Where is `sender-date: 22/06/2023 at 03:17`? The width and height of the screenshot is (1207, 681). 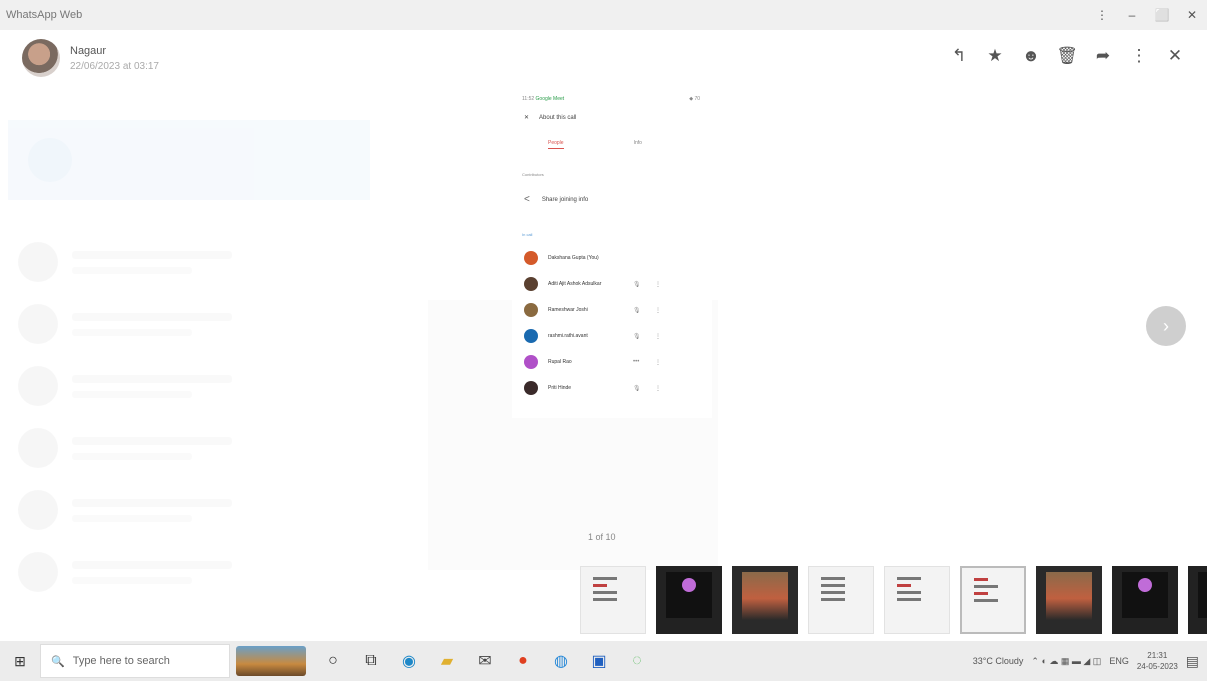 sender-date: 22/06/2023 at 03:17 is located at coordinates (114, 66).